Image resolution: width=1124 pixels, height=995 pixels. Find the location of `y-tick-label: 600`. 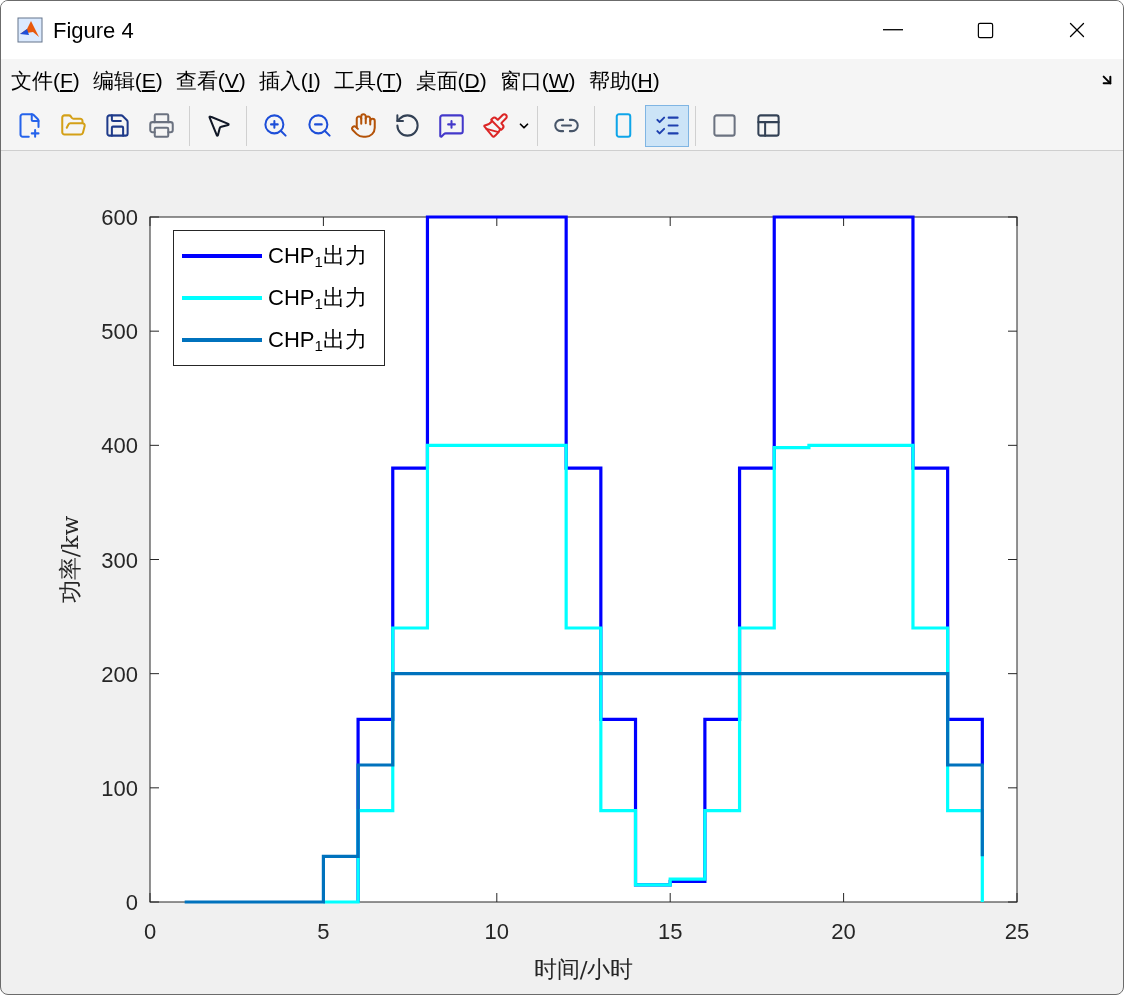

y-tick-label: 600 is located at coordinates (119, 217).